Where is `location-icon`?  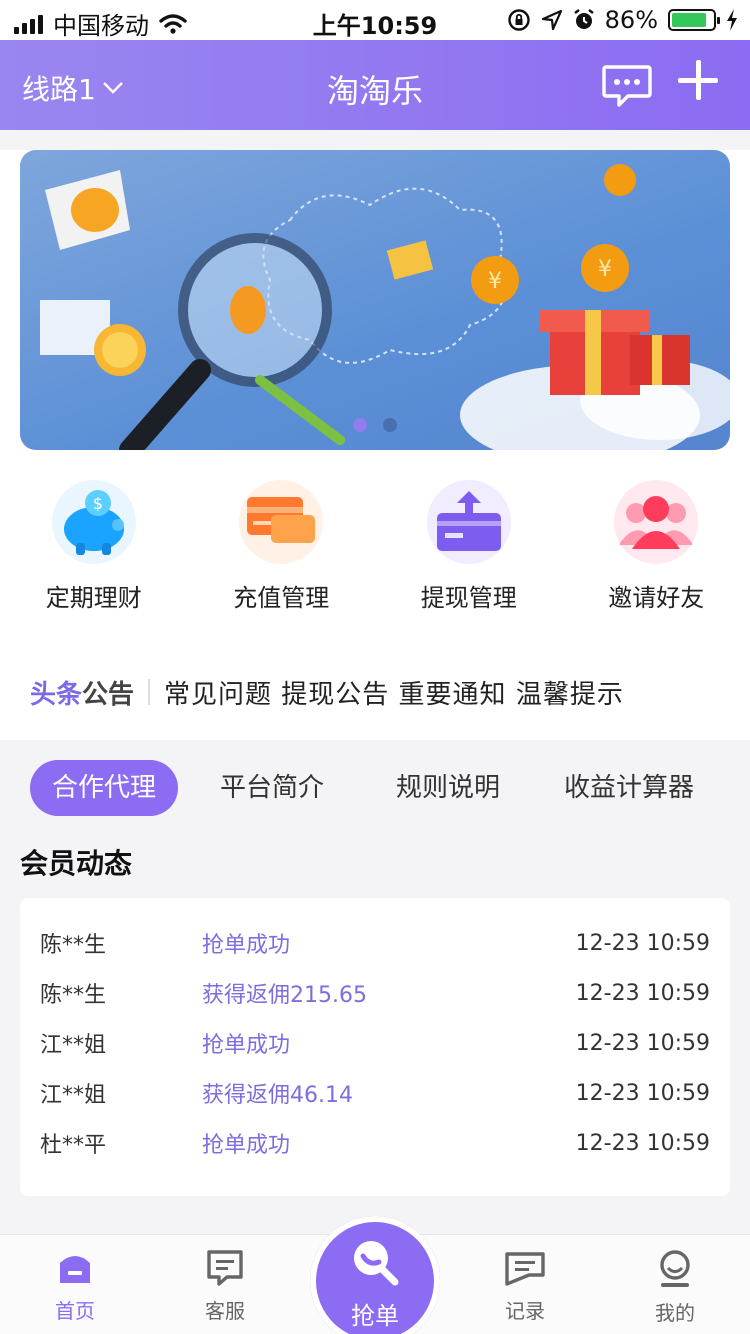 location-icon is located at coordinates (551, 20).